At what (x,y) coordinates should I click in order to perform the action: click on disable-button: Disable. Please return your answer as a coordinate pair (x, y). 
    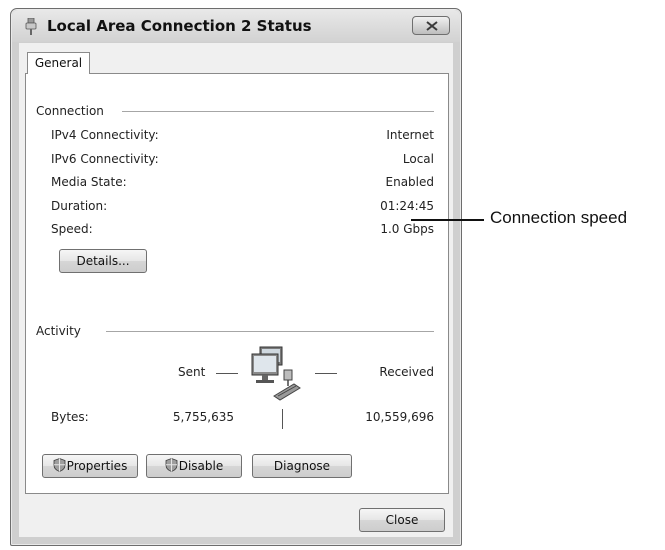
    Looking at the image, I should click on (194, 466).